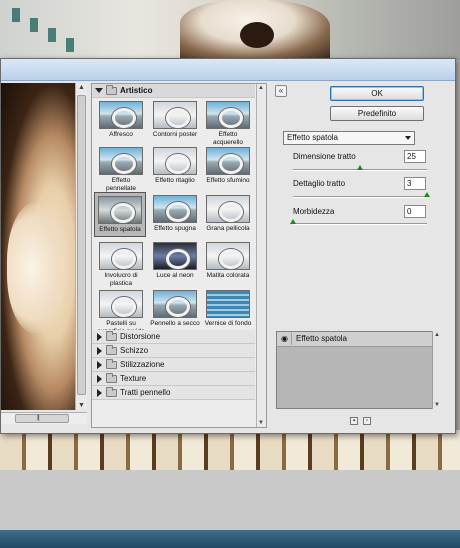 The image size is (460, 548). I want to click on image-preview, so click(38, 246).